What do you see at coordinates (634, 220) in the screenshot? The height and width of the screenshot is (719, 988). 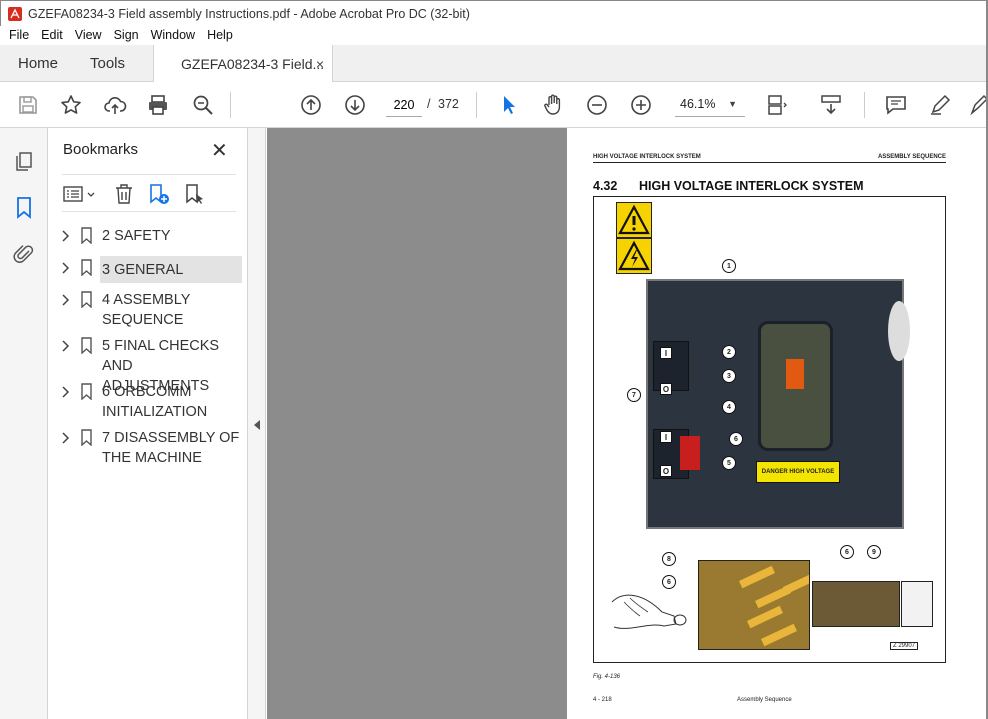 I see `warning-triangle-icon` at bounding box center [634, 220].